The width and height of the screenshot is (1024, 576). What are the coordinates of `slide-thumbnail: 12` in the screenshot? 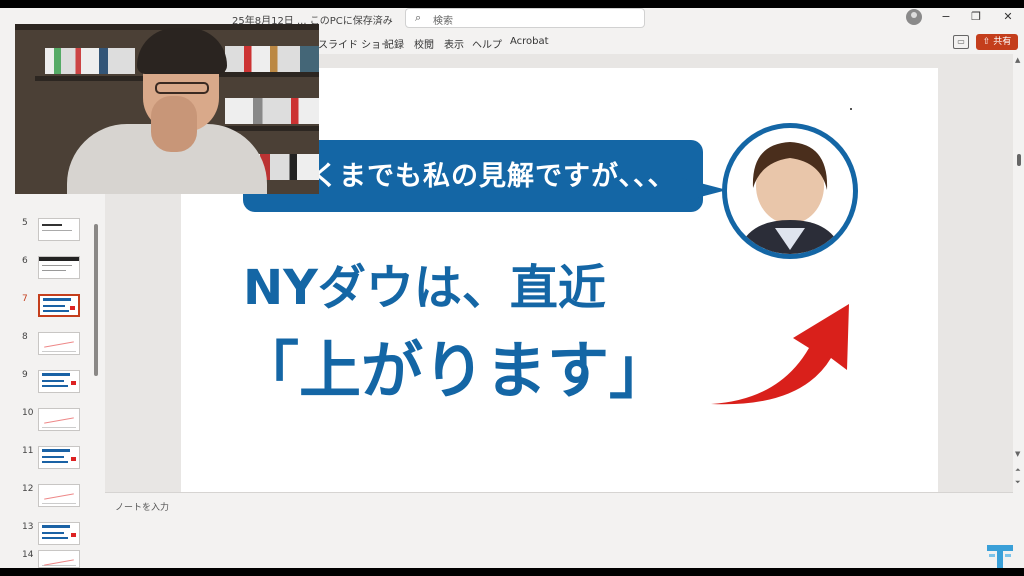 It's located at (50, 502).